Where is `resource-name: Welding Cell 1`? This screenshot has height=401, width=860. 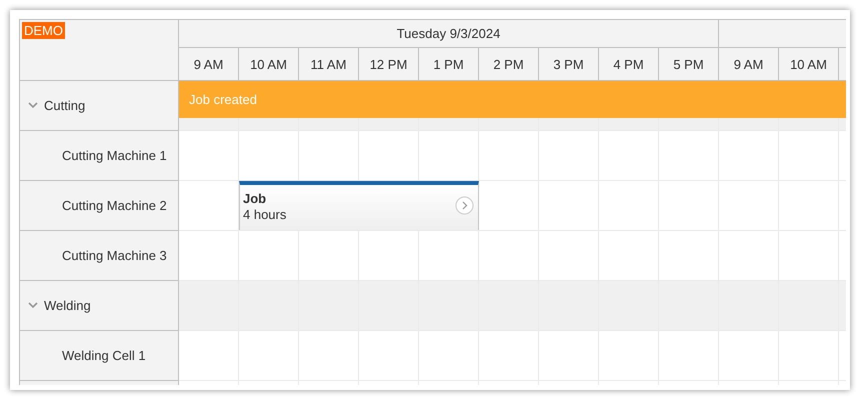
resource-name: Welding Cell 1 is located at coordinates (99, 356).